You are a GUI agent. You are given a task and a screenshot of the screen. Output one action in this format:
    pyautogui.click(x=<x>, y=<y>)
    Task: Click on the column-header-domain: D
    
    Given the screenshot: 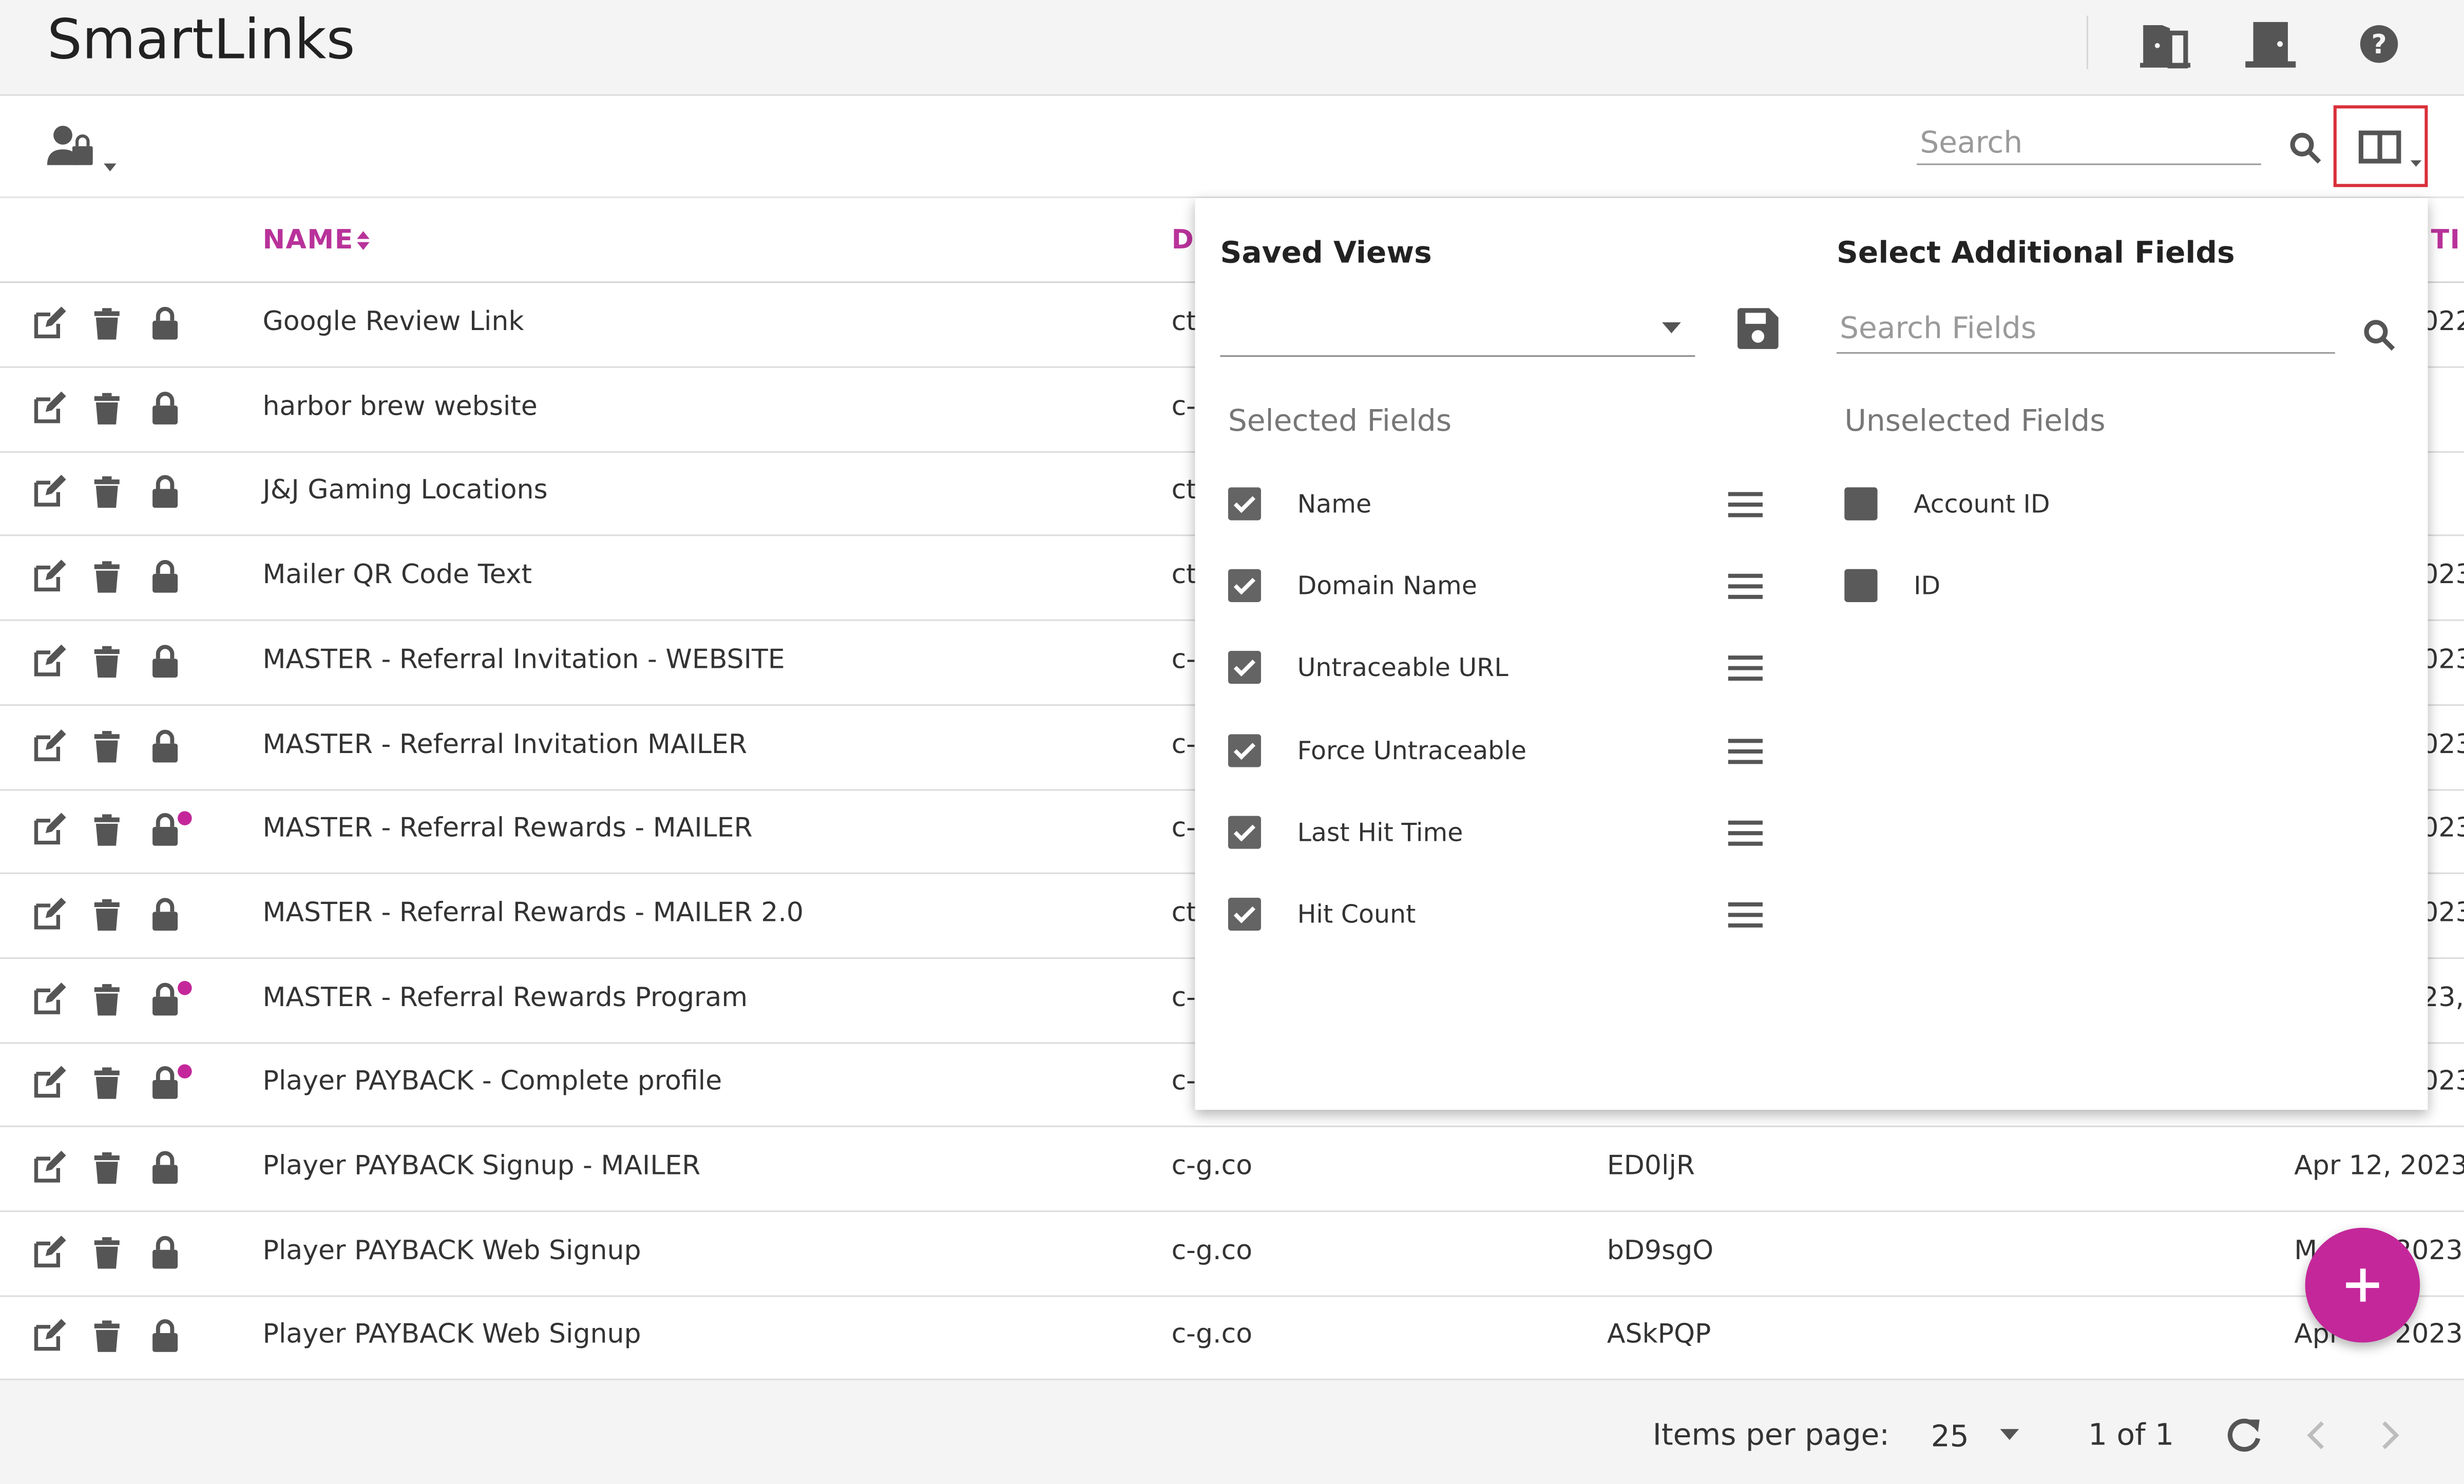 What is the action you would take?
    pyautogui.click(x=1183, y=241)
    